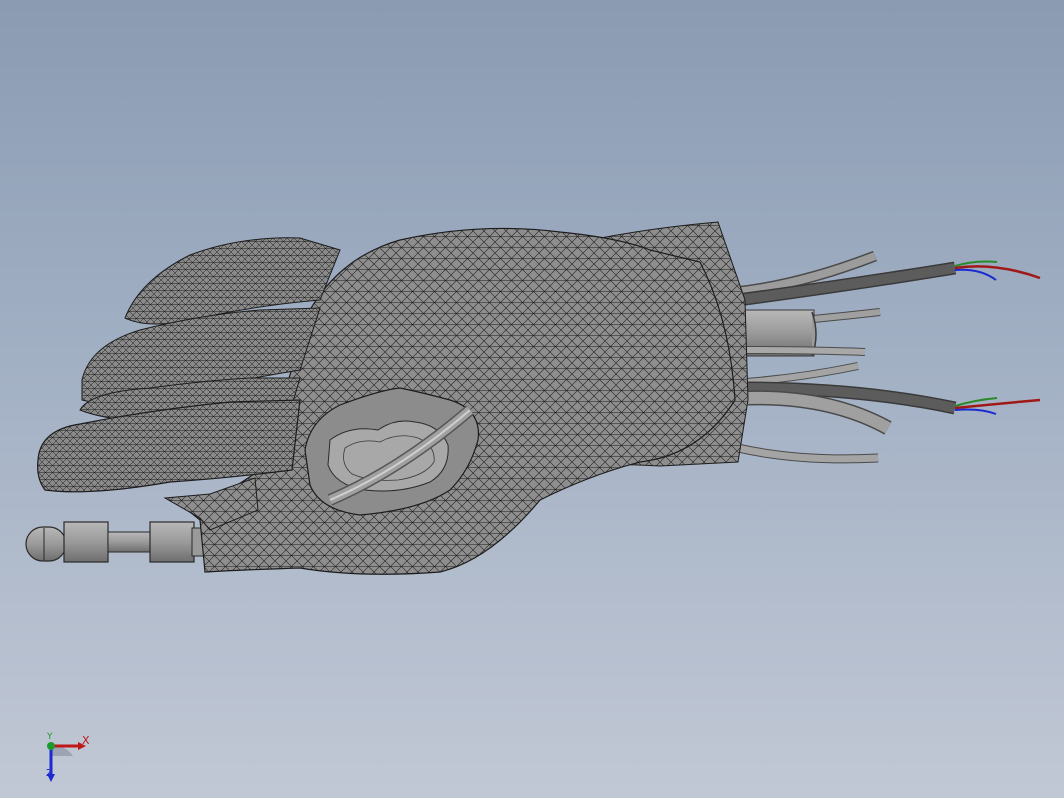 This screenshot has width=1064, height=798. What do you see at coordinates (49, 773) in the screenshot?
I see `axis-z-label: Z` at bounding box center [49, 773].